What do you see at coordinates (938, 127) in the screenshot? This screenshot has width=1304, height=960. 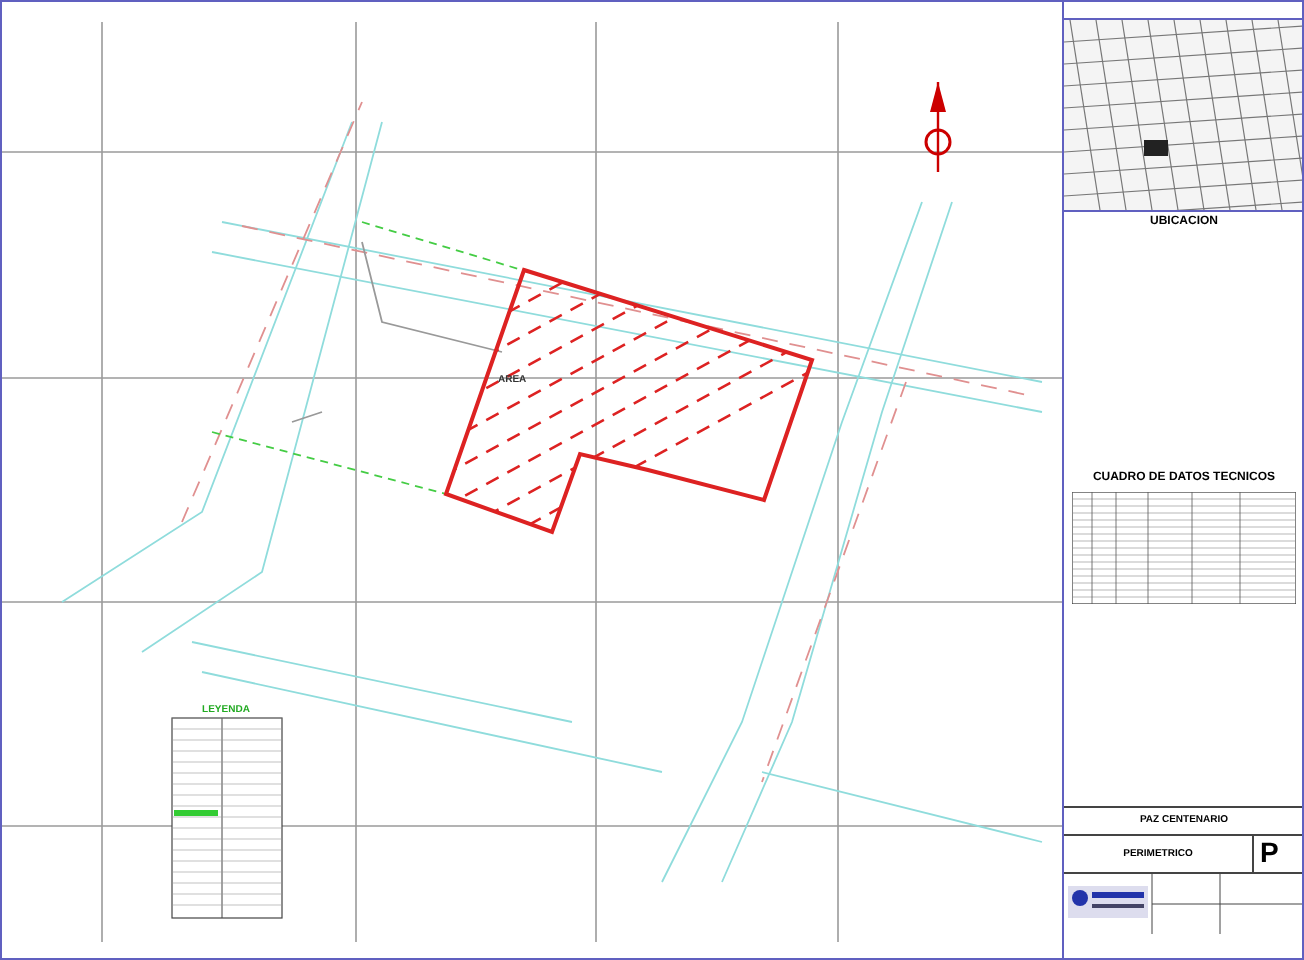 I see `north-arrow-icon` at bounding box center [938, 127].